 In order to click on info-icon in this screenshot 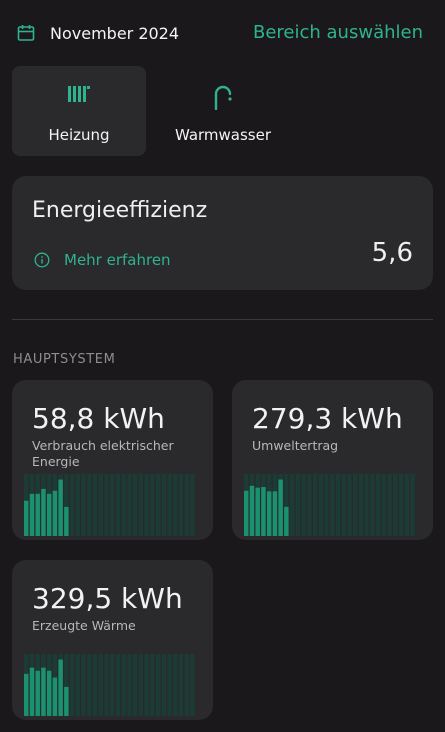, I will do `click(42, 260)`.